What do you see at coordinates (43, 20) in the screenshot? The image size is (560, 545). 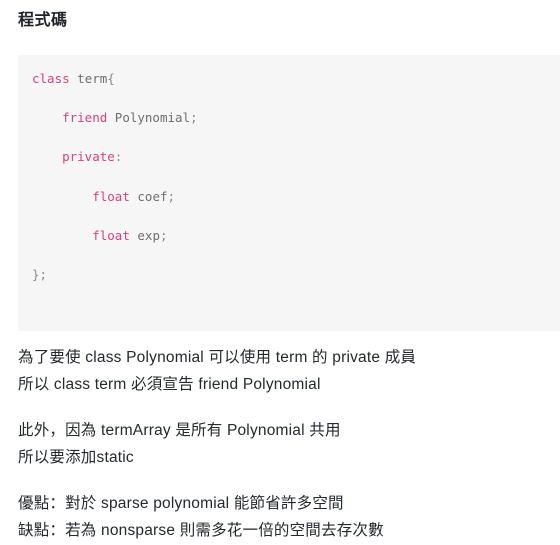 I see `page-title: 程式碼` at bounding box center [43, 20].